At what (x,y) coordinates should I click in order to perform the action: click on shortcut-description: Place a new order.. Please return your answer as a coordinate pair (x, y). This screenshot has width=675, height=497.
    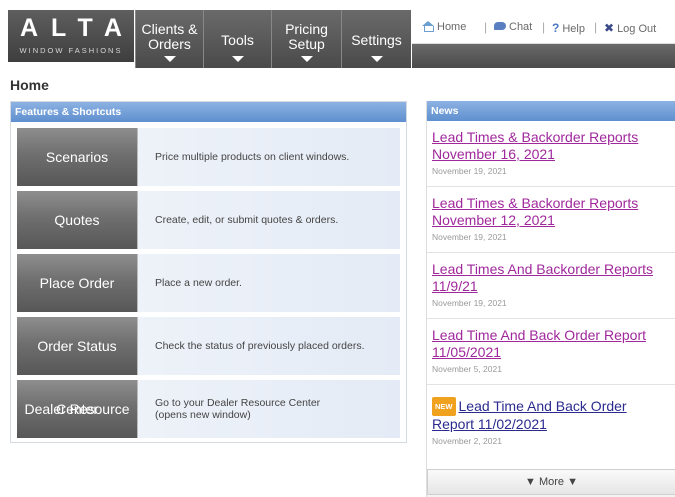
    Looking at the image, I should click on (198, 283).